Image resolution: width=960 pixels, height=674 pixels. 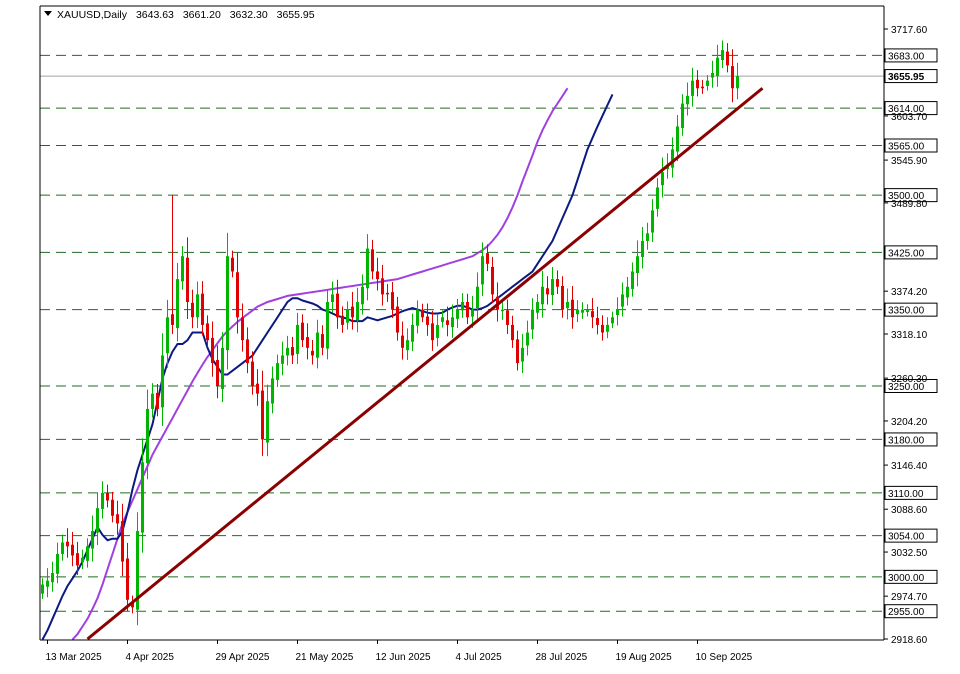 I want to click on current-price-label: 3655.95, so click(x=906, y=77).